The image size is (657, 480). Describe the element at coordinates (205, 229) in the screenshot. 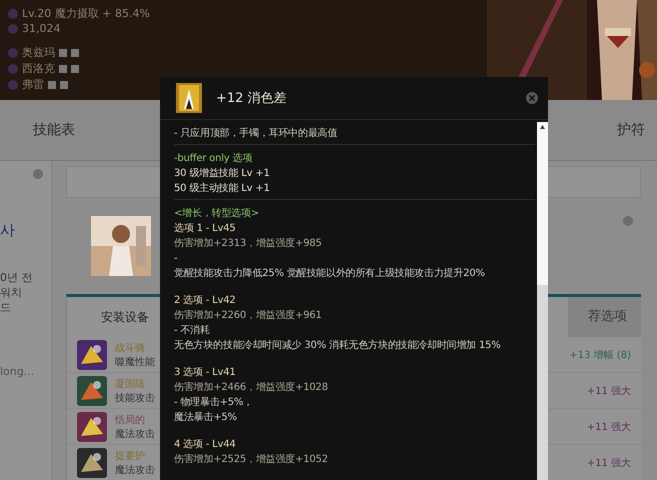

I see `option-title: 选项 1 - Lv45` at that location.